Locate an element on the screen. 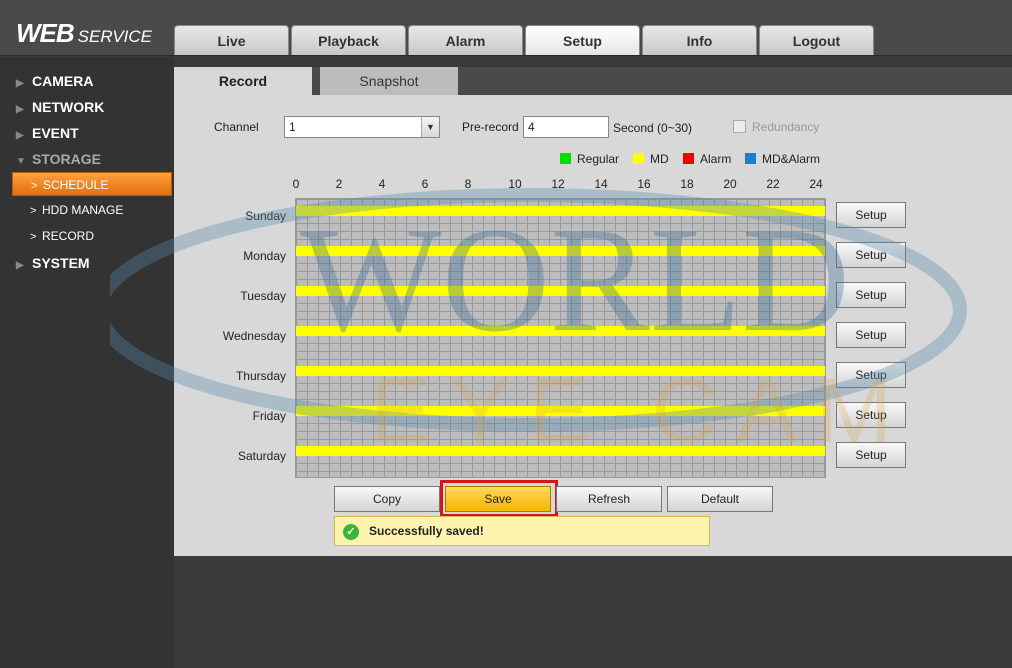 The image size is (1012, 668). day-label-thursday: Thursday is located at coordinates (260, 376).